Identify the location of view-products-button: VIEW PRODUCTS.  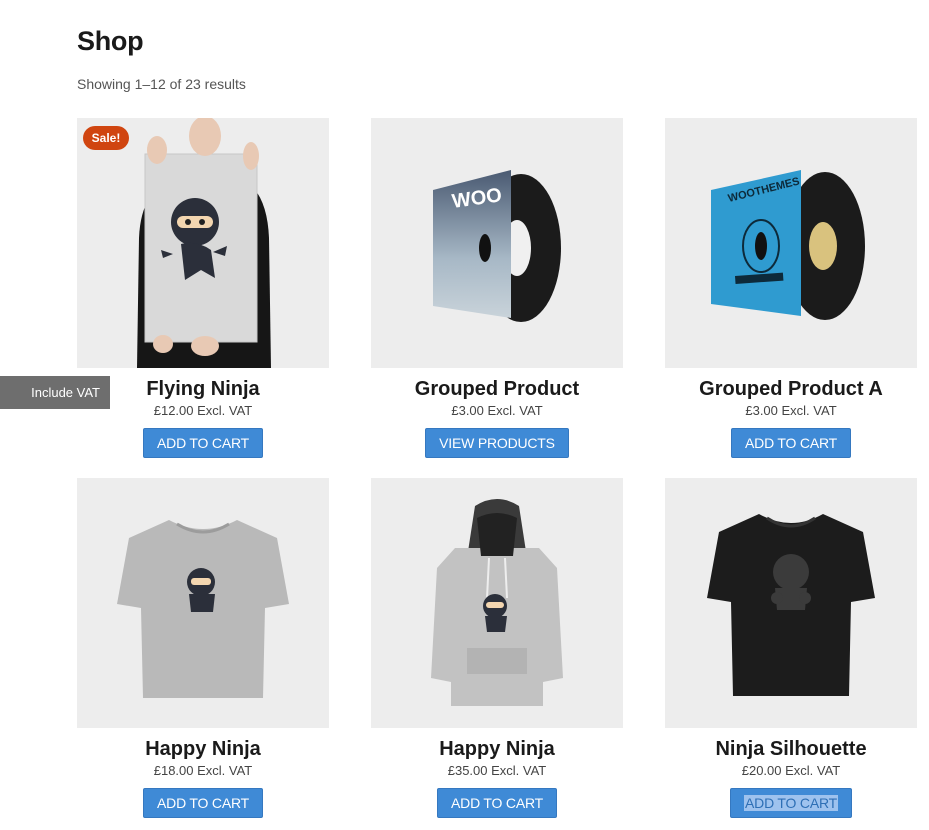
(497, 443).